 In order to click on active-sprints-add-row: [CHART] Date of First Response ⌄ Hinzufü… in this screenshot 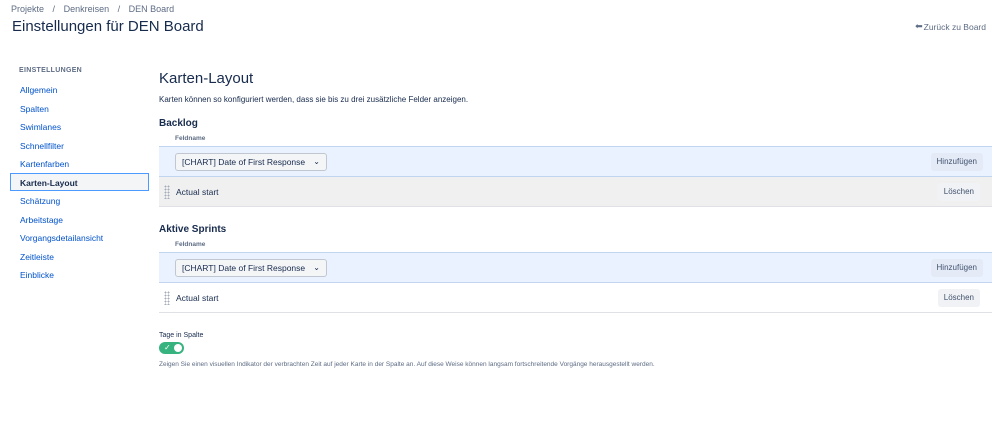, I will do `click(575, 267)`.